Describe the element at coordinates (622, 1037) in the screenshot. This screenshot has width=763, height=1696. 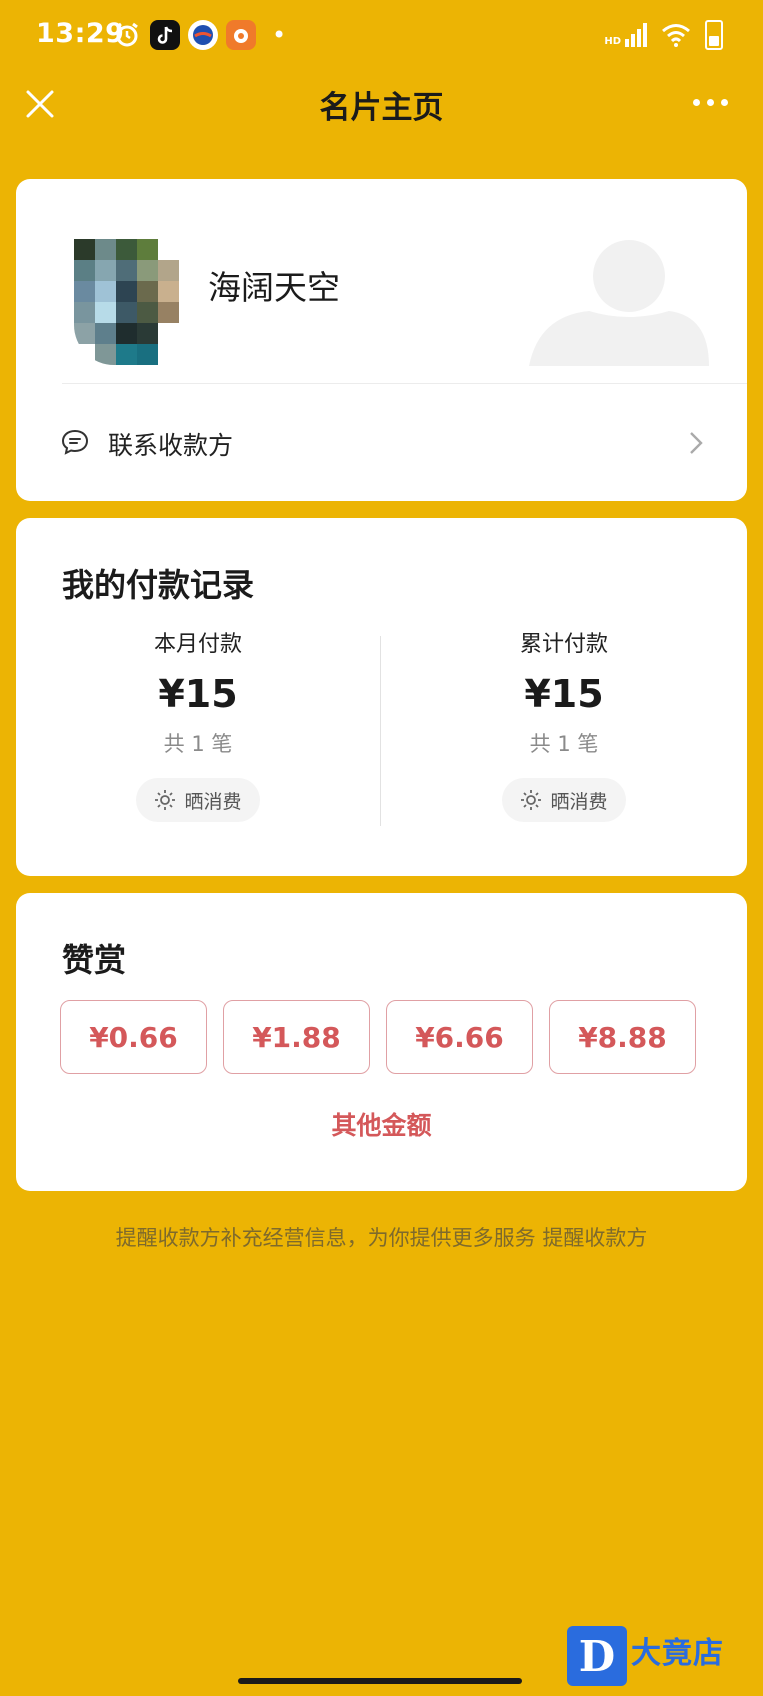
I see `tip-option-button: ¥8.88` at that location.